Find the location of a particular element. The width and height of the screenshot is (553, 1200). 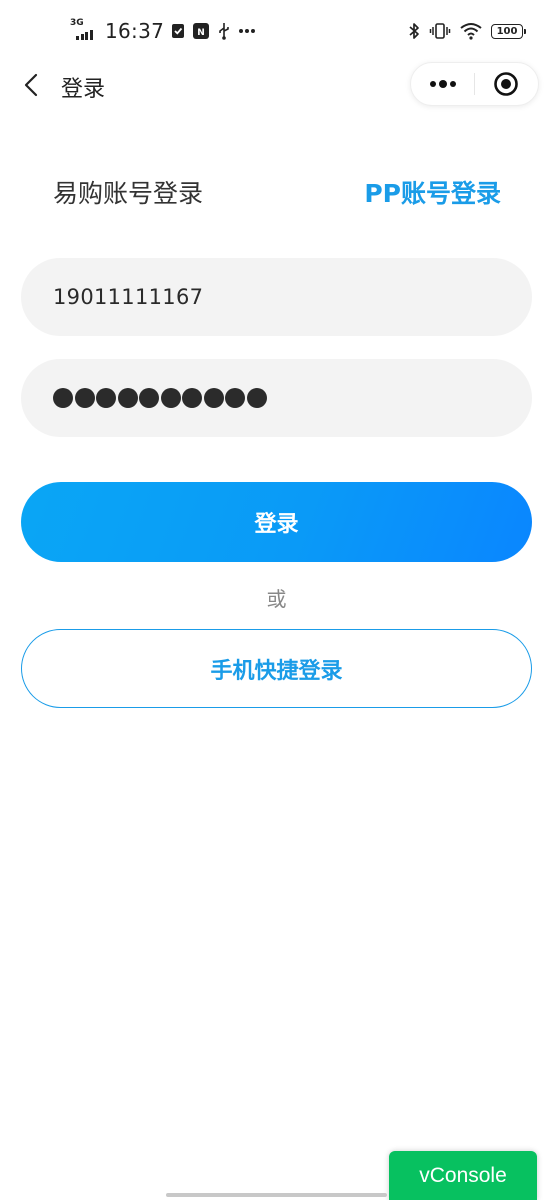

status-bar-right: 100 is located at coordinates (467, 31).